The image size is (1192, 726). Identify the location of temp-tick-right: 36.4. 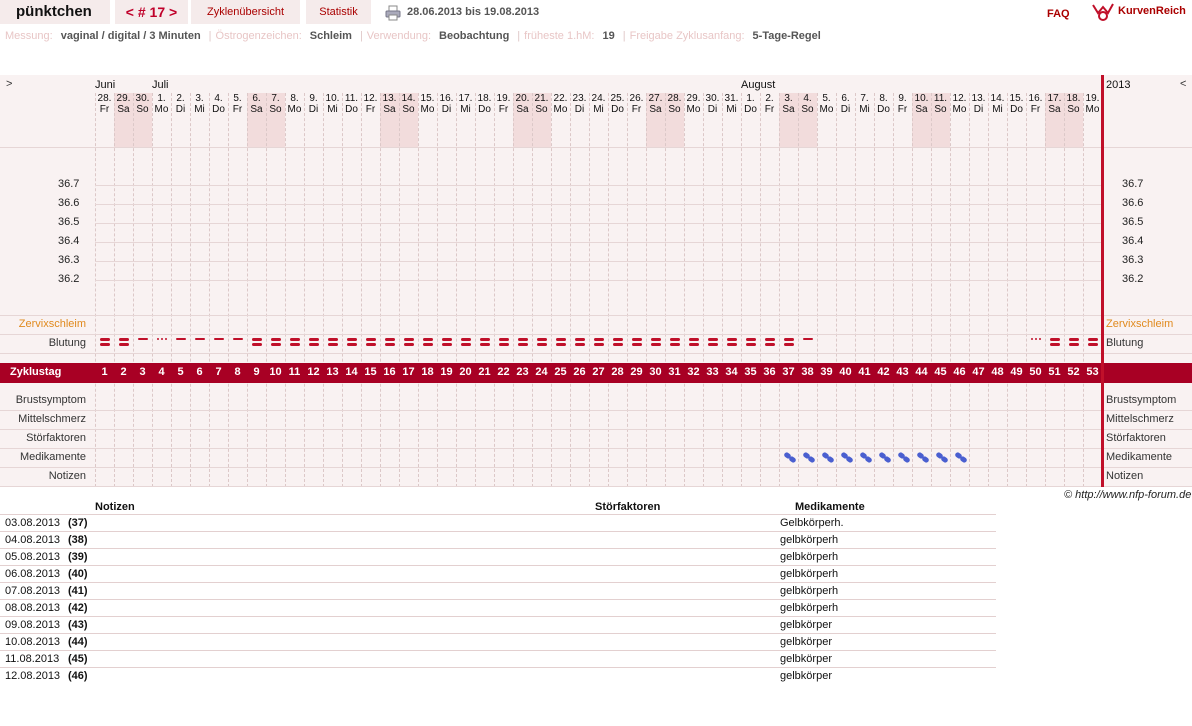
(1133, 241).